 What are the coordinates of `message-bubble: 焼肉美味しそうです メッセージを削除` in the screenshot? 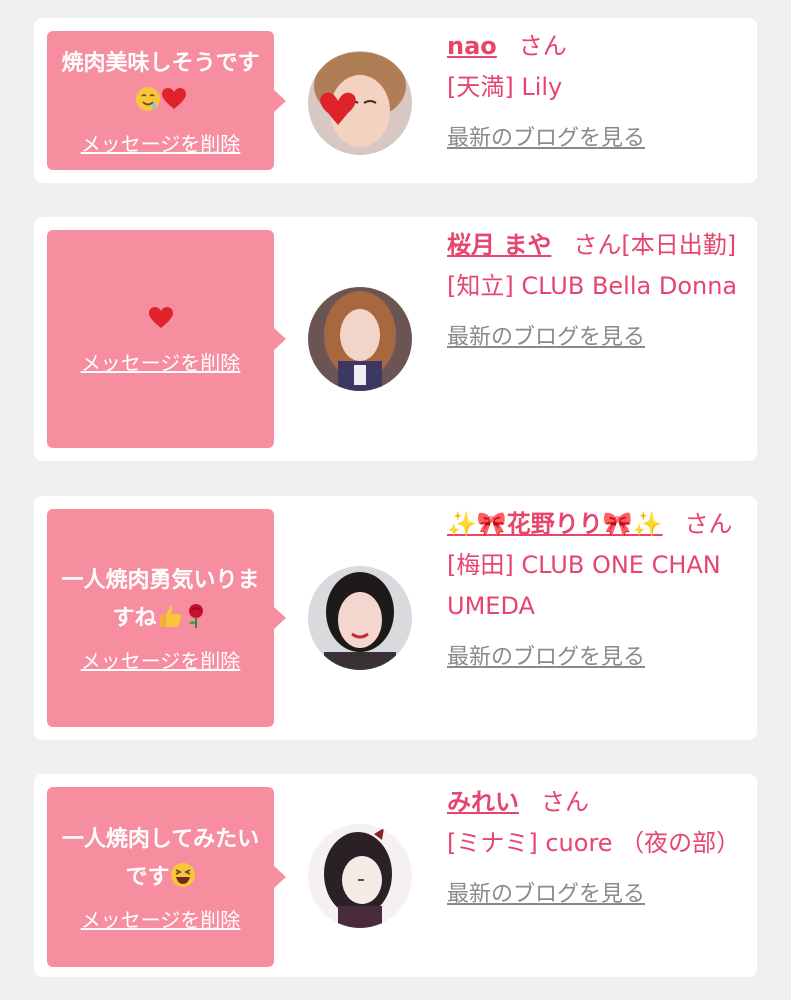 It's located at (166, 100).